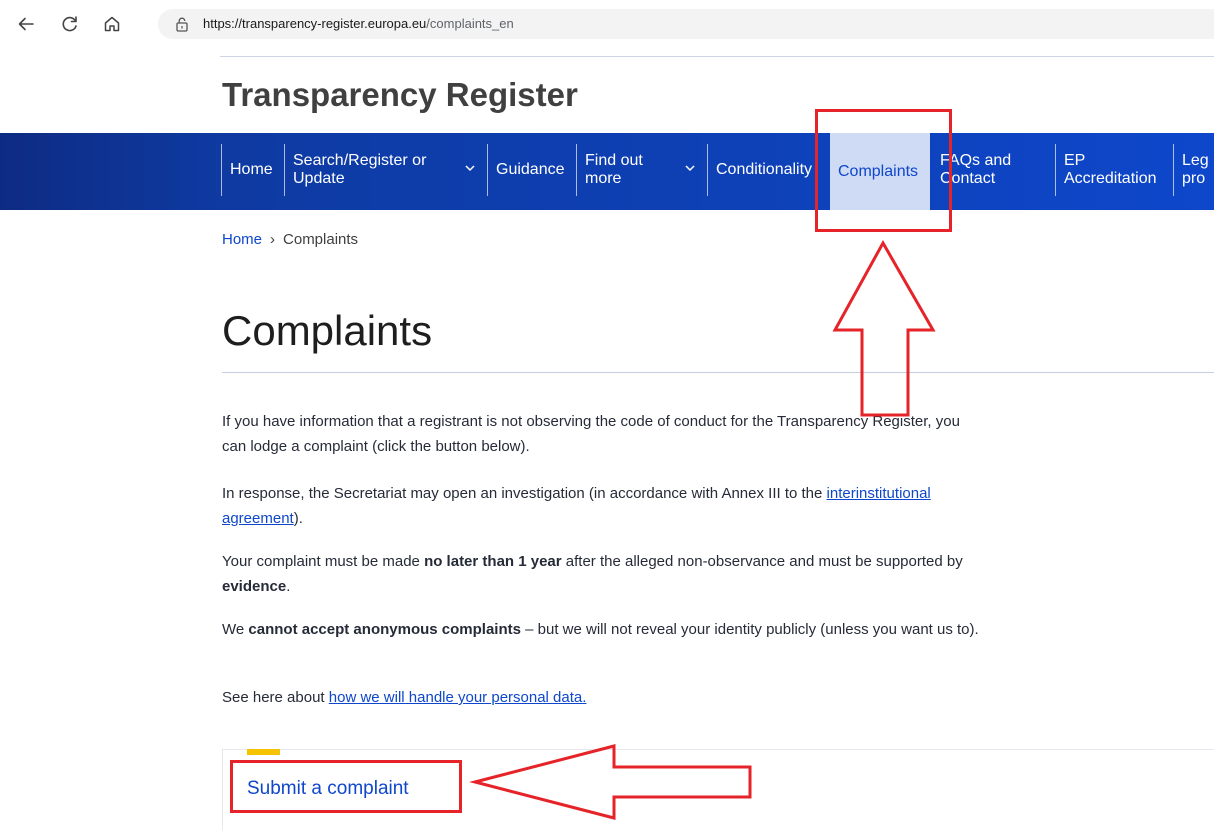  What do you see at coordinates (610, 782) in the screenshot?
I see `left-arrow-annotation` at bounding box center [610, 782].